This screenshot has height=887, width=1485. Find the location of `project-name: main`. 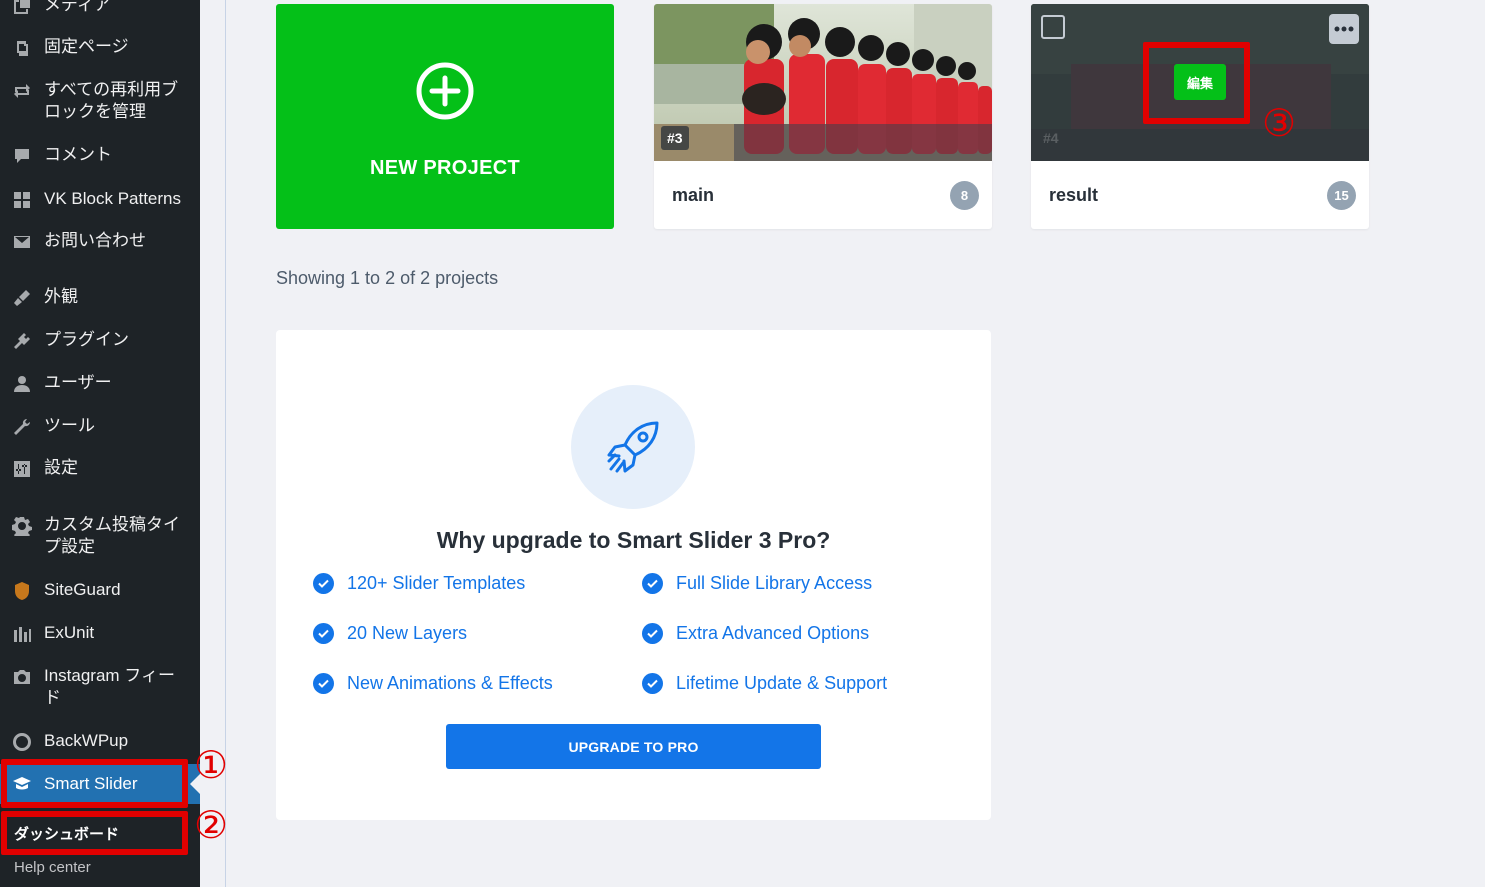

project-name: main is located at coordinates (693, 195).